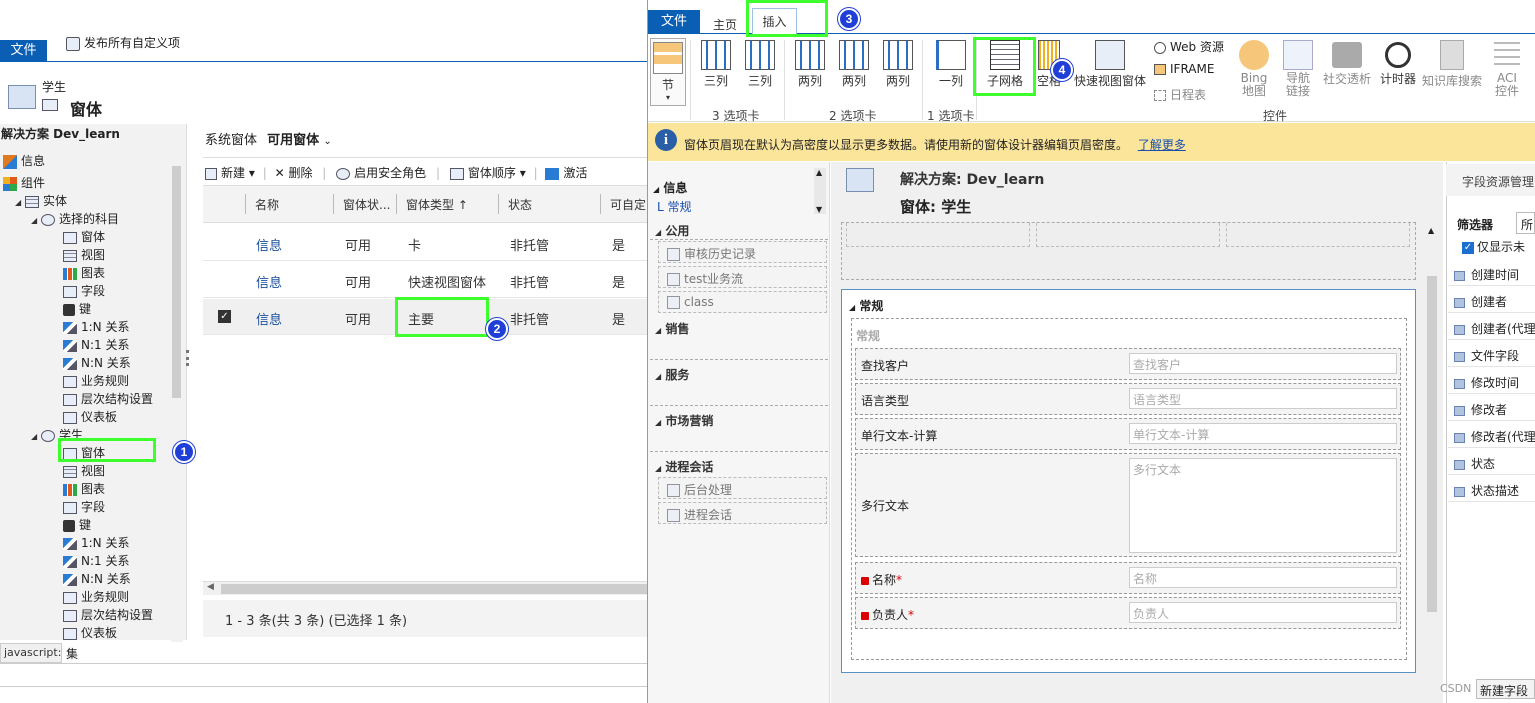 Image resolution: width=1535 pixels, height=703 pixels. What do you see at coordinates (1493, 246) in the screenshot?
I see `only-unused-checkbox: ✓ 仅显示未` at bounding box center [1493, 246].